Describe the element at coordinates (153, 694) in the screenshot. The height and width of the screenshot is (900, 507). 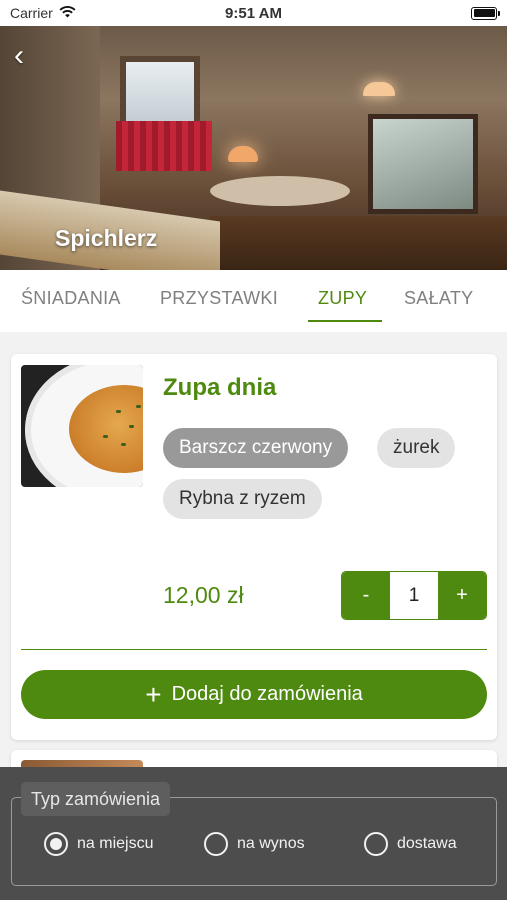
I see `plus-icon: +` at that location.